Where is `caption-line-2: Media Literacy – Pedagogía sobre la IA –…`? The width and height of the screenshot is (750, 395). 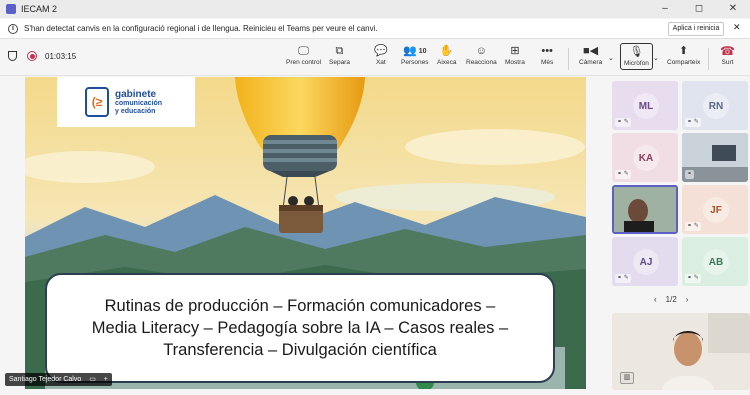 caption-line-2: Media Literacy – Pedagogía sobre la IA –… is located at coordinates (300, 328).